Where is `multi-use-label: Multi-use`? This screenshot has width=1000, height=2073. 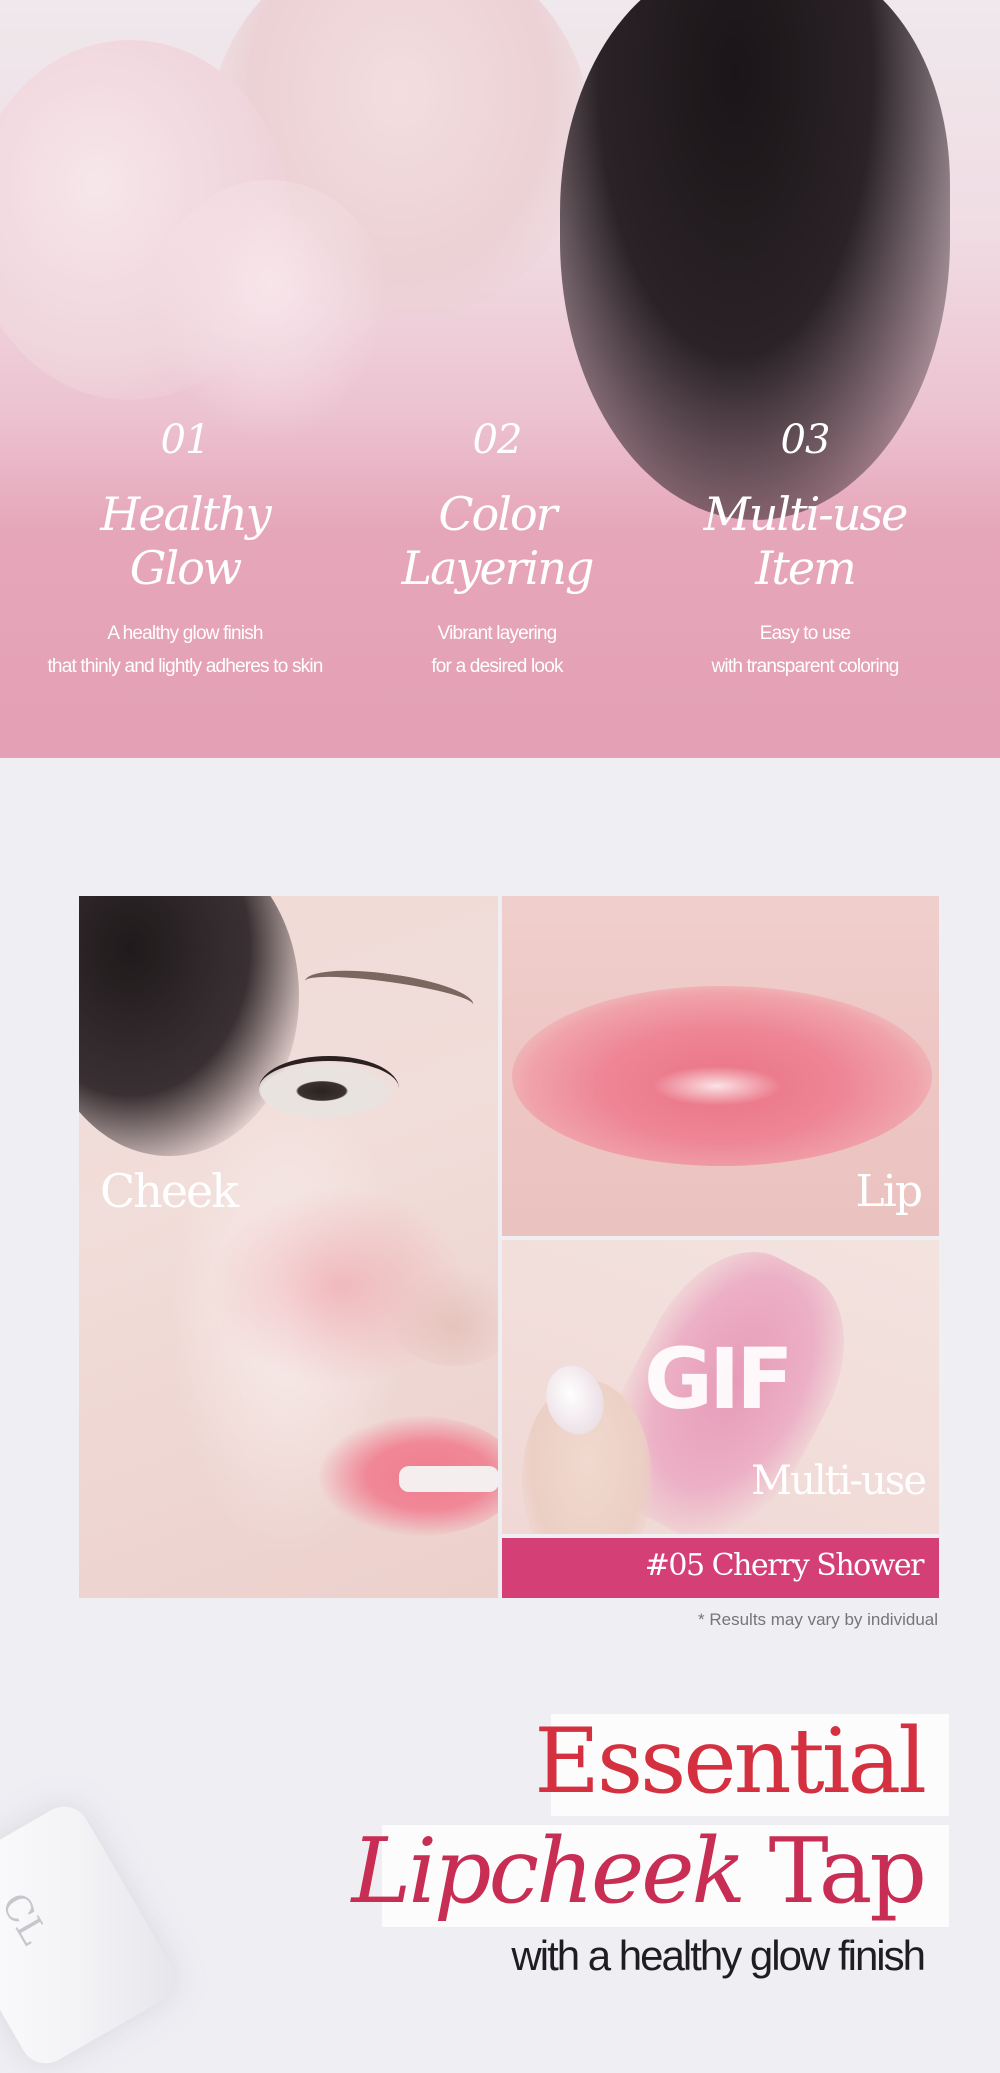 multi-use-label: Multi-use is located at coordinates (839, 1481).